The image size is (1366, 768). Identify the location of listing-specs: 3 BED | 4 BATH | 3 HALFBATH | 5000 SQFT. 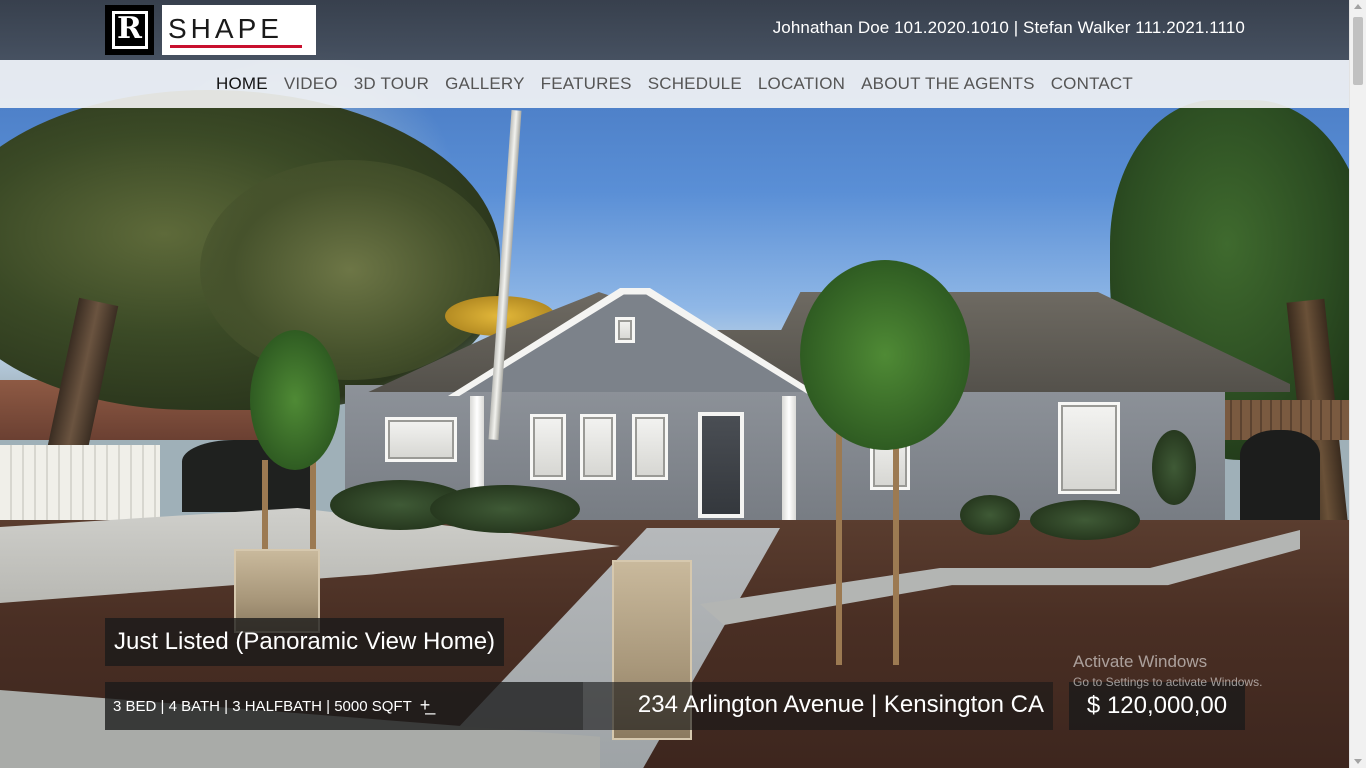
(262, 706).